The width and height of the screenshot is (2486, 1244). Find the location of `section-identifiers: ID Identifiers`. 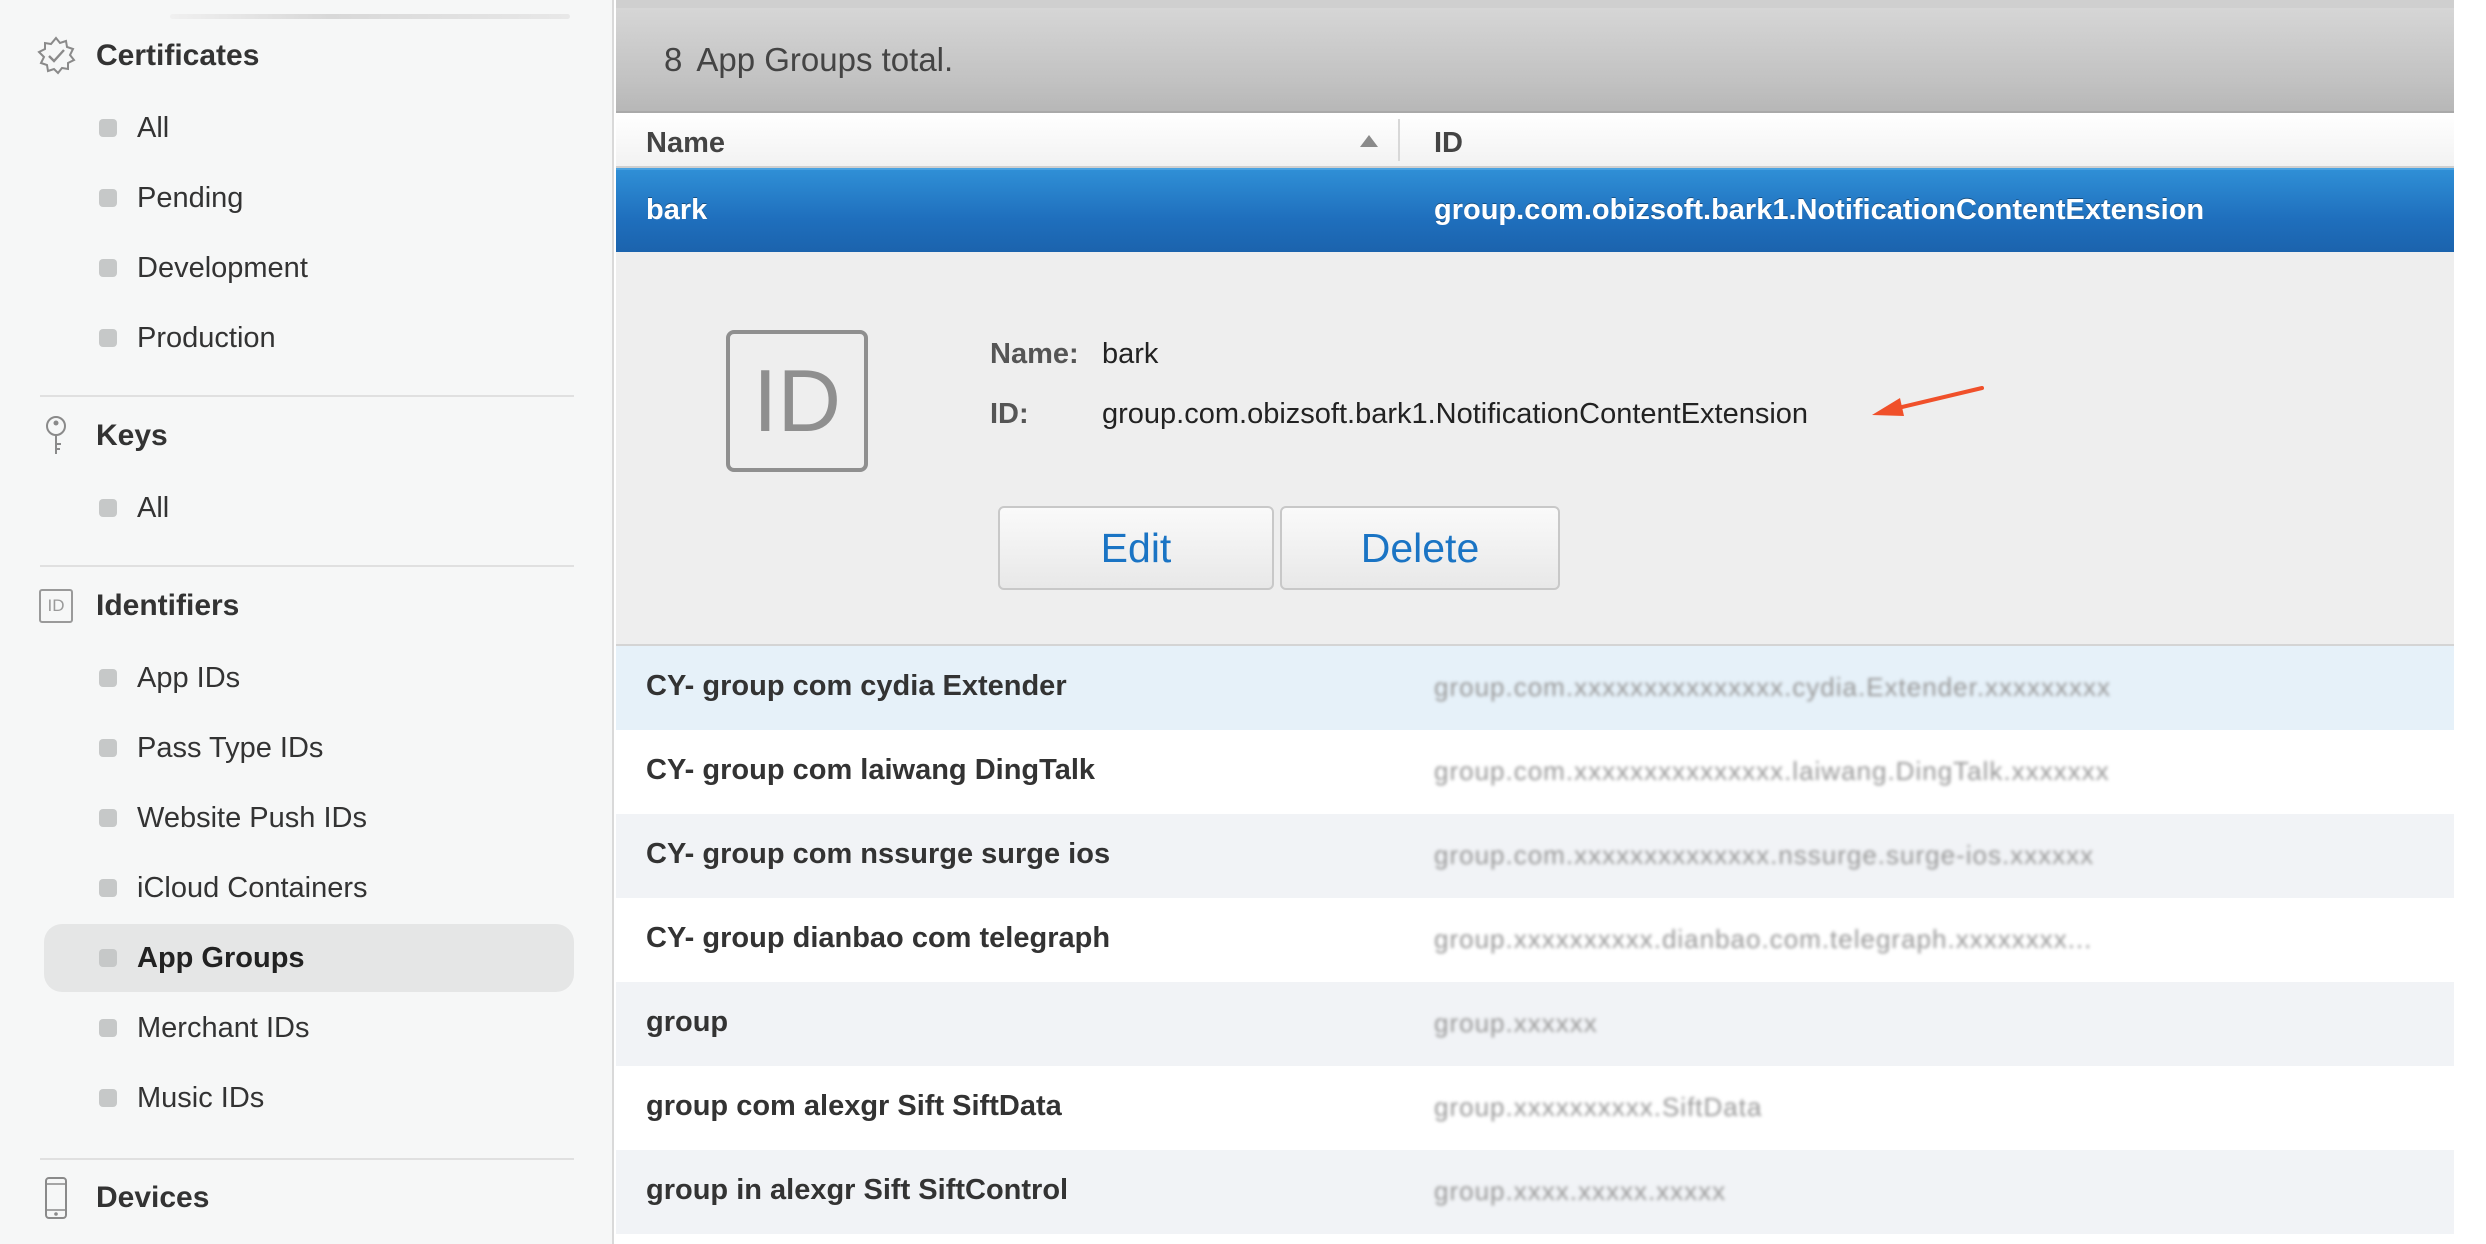

section-identifiers: ID Identifiers is located at coordinates (137, 606).